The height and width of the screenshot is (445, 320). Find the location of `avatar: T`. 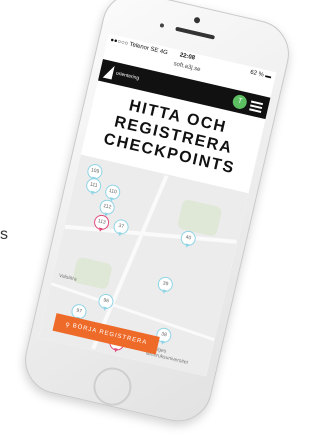

avatar: T is located at coordinates (240, 102).